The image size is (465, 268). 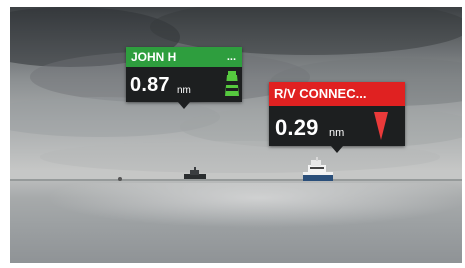 I want to click on vessel-john-h, so click(x=195, y=174).